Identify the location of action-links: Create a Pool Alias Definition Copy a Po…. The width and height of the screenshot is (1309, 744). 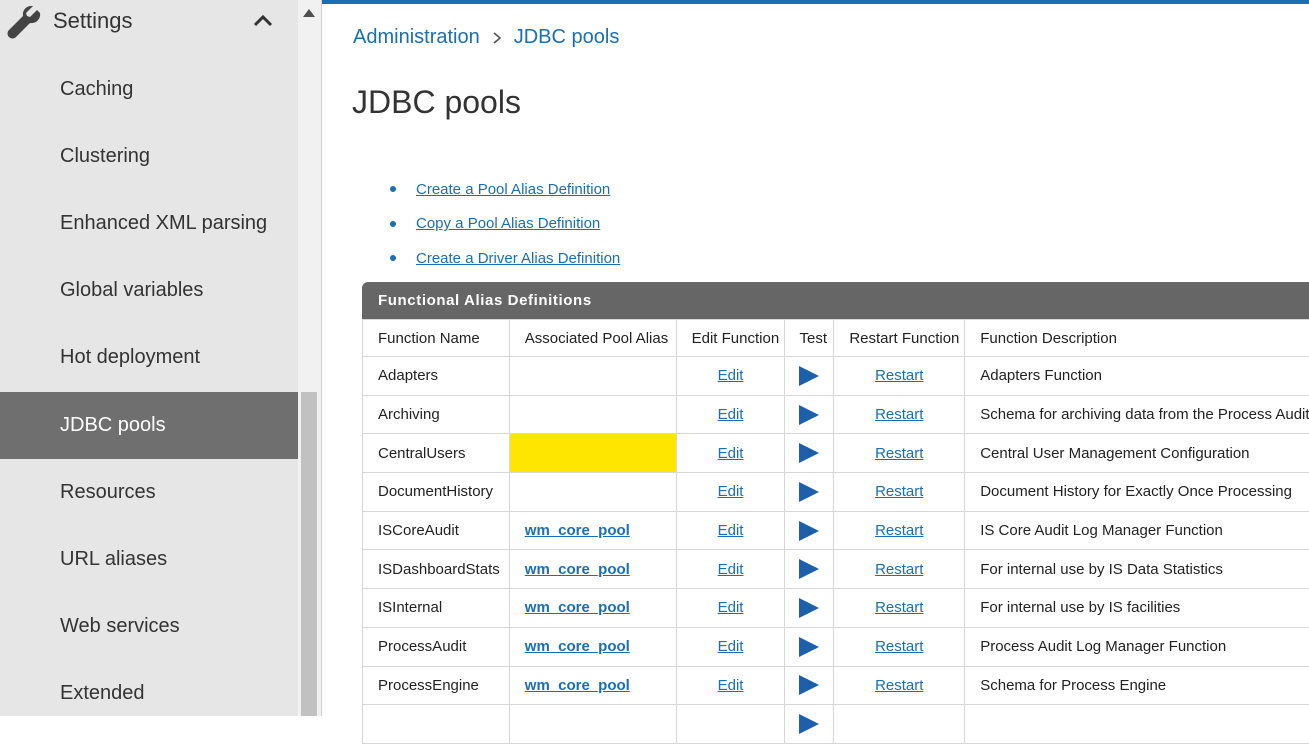
(505, 224).